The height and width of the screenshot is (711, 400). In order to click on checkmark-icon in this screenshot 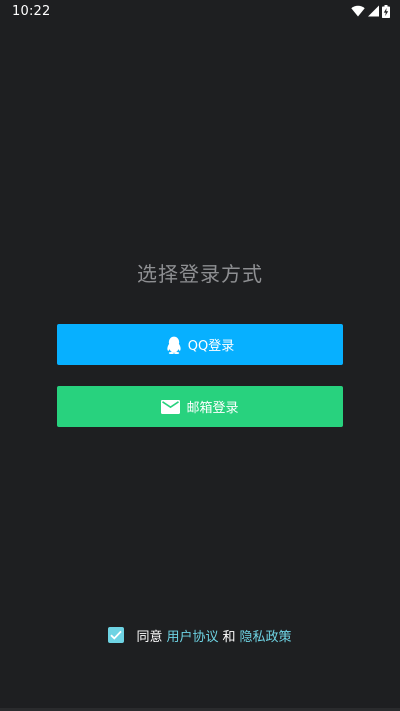, I will do `click(116, 635)`.